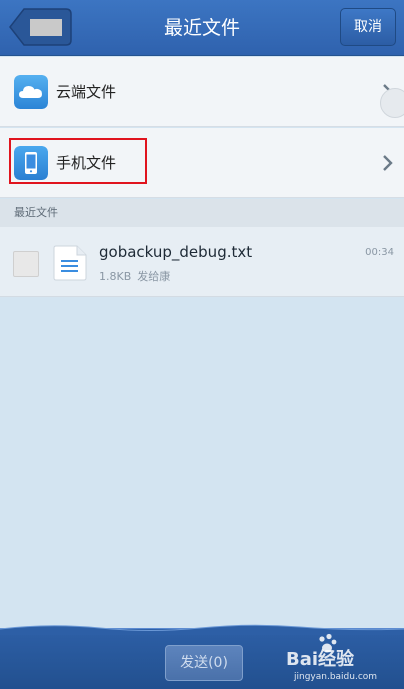 The image size is (404, 689). What do you see at coordinates (154, 276) in the screenshot?
I see `file-sender: 发给康` at bounding box center [154, 276].